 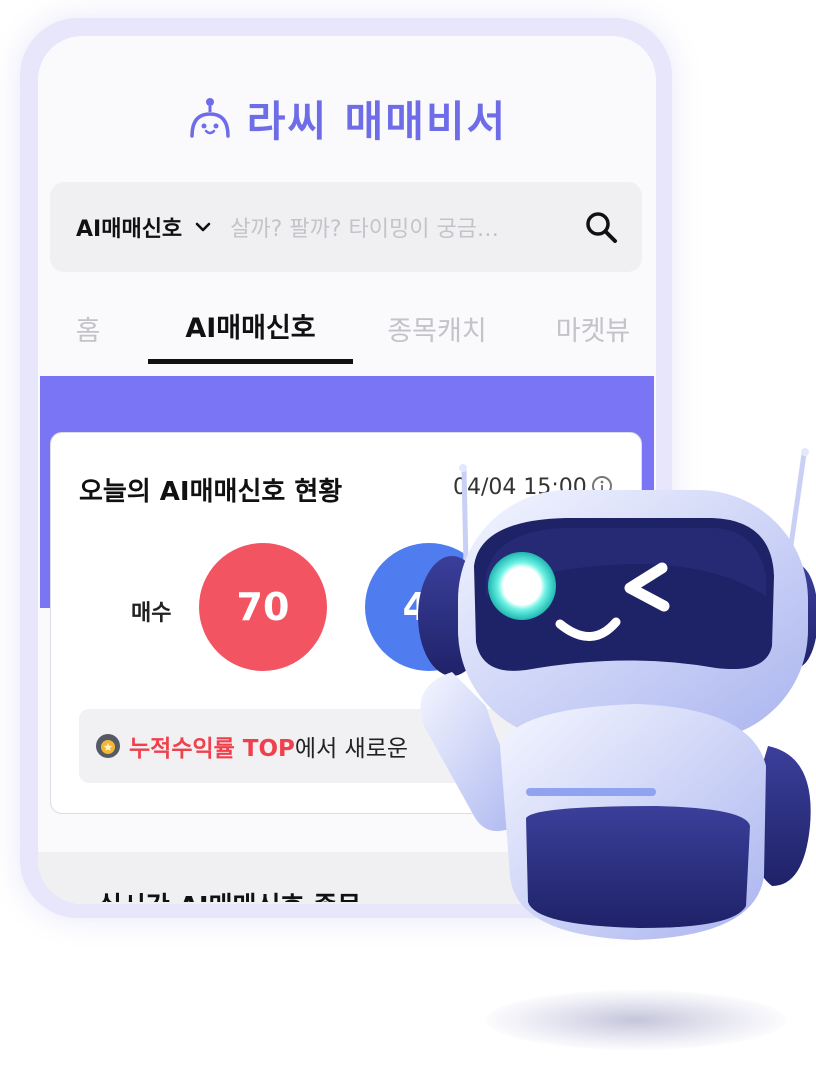 I want to click on notice-highlight-text: 누적수익률 TOP, so click(x=212, y=749).